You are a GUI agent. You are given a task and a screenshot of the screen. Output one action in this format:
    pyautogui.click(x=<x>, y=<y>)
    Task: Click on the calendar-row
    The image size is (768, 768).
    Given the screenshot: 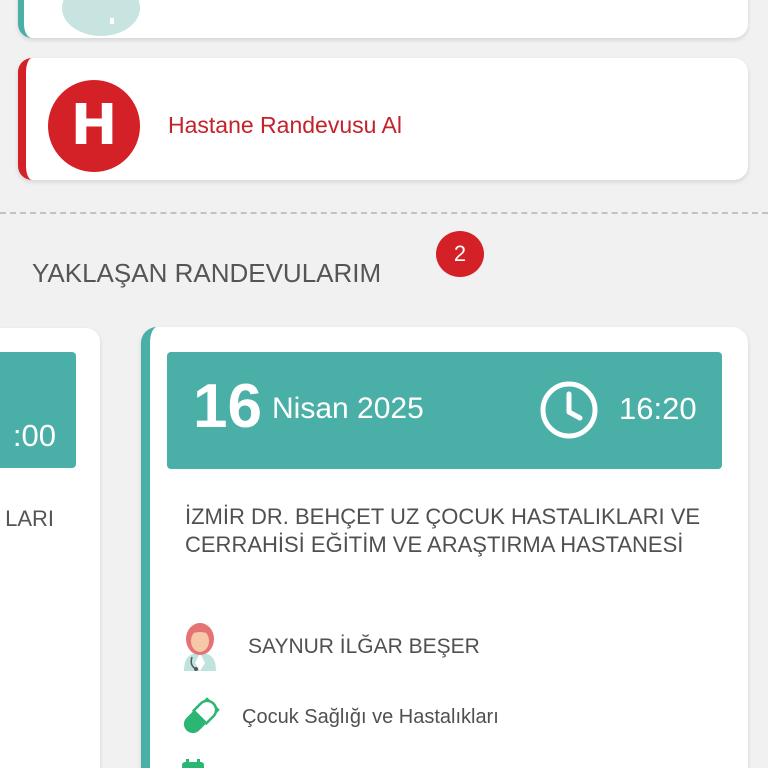 What is the action you would take?
    pyautogui.click(x=193, y=762)
    